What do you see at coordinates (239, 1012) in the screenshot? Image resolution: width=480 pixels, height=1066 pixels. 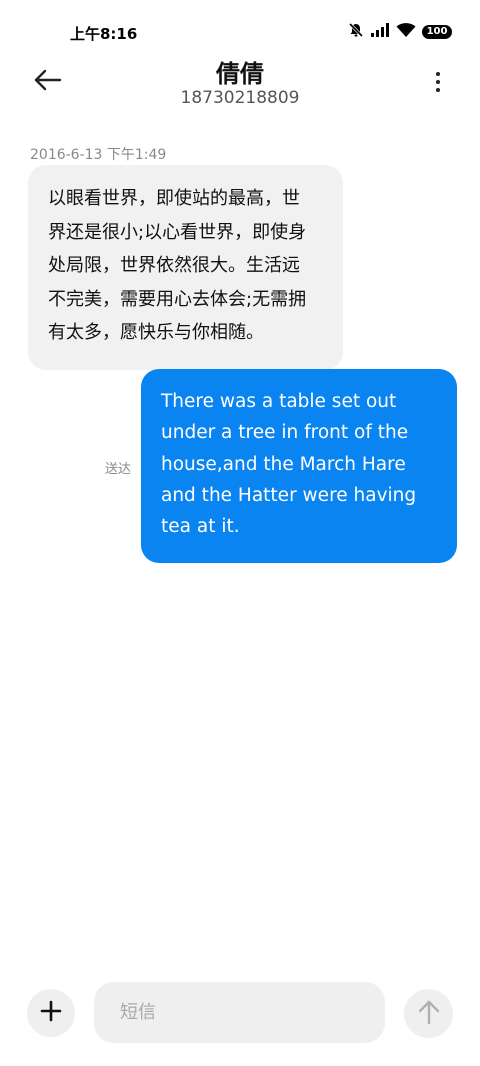 I see `message-input` at bounding box center [239, 1012].